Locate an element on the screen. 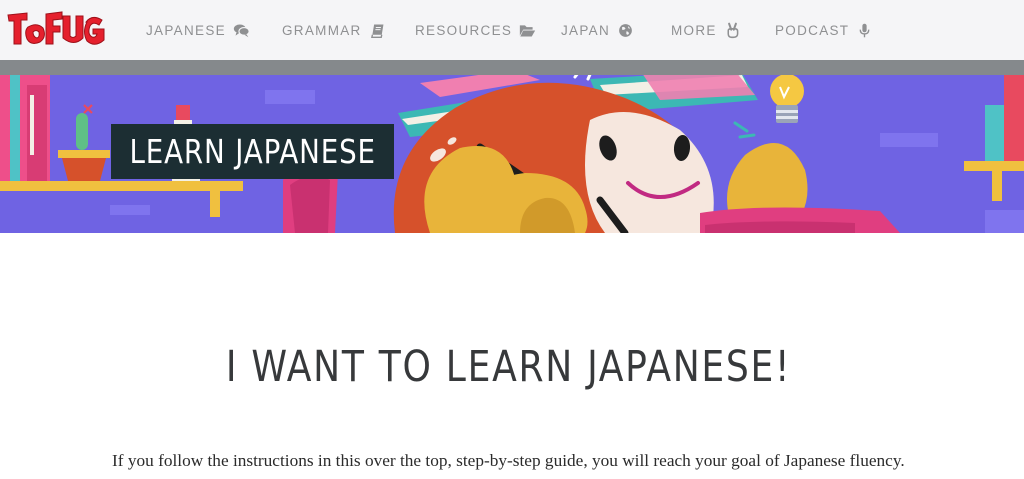  nav-item-label: PODCAST is located at coordinates (812, 30).